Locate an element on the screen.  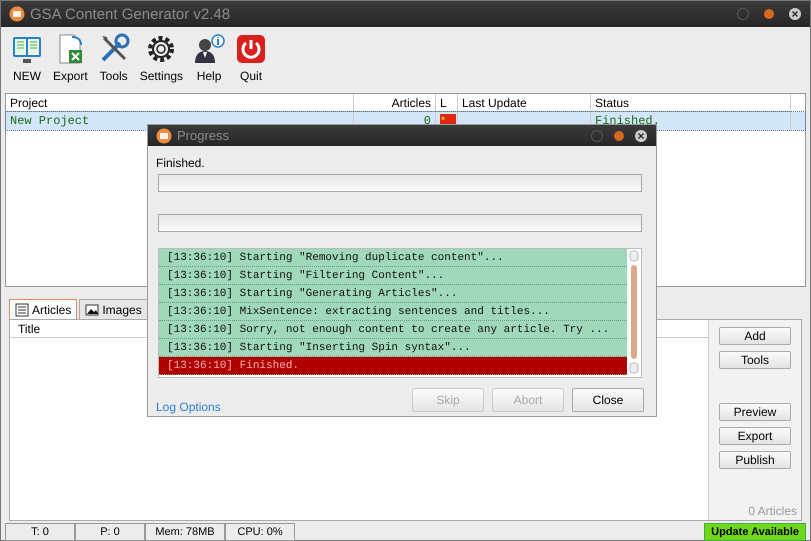
toolbar-button: Help is located at coordinates (209, 61).